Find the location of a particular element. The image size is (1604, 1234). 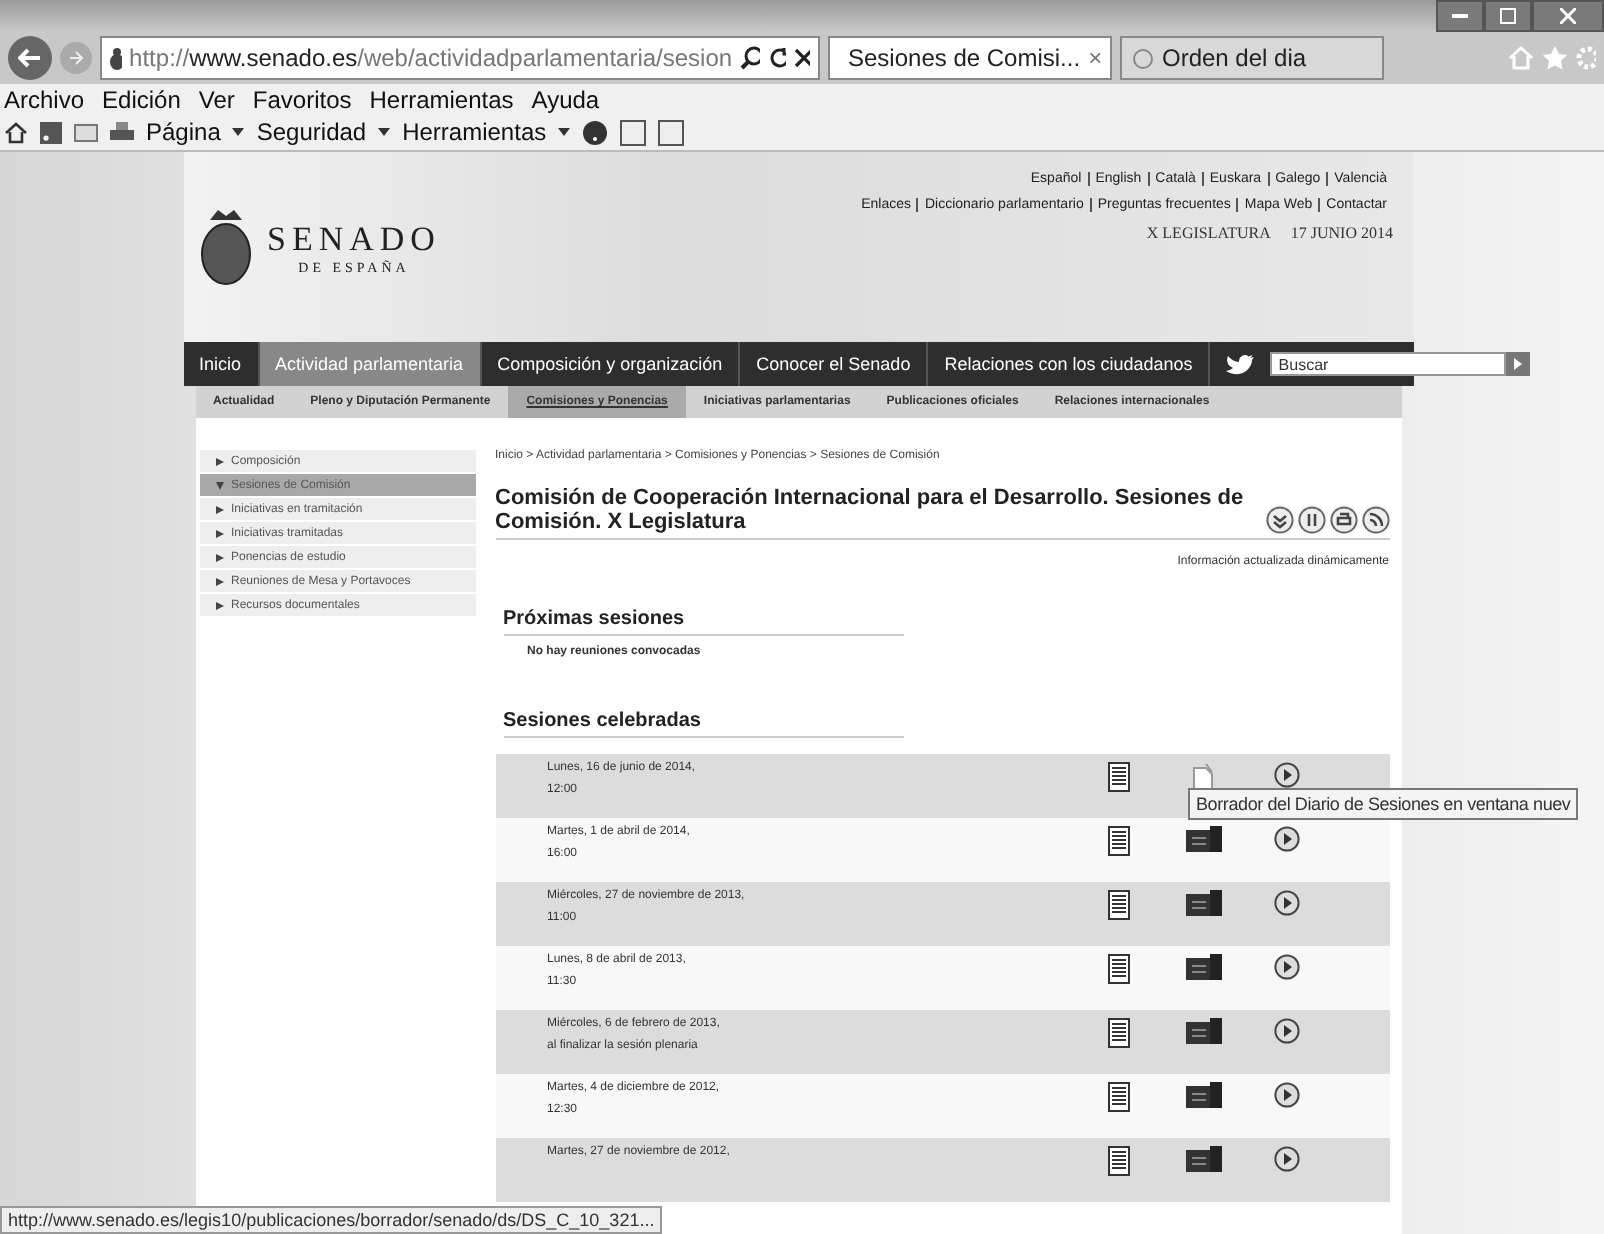

back-button is located at coordinates (30, 58).